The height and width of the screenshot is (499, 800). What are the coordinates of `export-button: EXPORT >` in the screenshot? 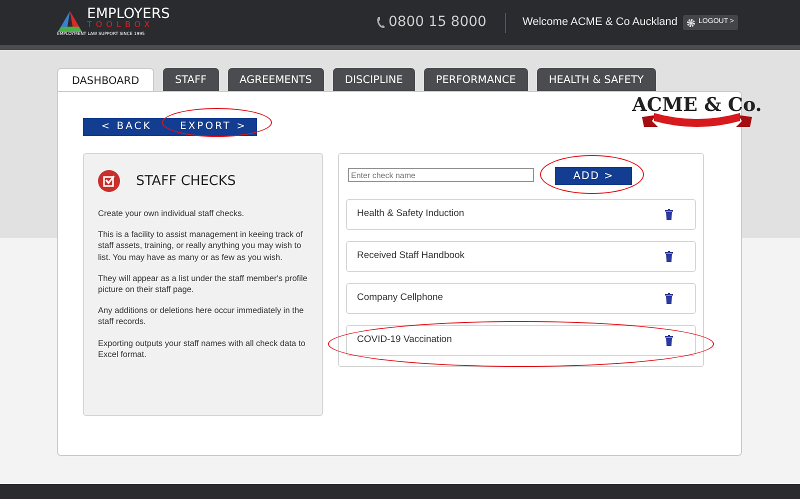 It's located at (213, 127).